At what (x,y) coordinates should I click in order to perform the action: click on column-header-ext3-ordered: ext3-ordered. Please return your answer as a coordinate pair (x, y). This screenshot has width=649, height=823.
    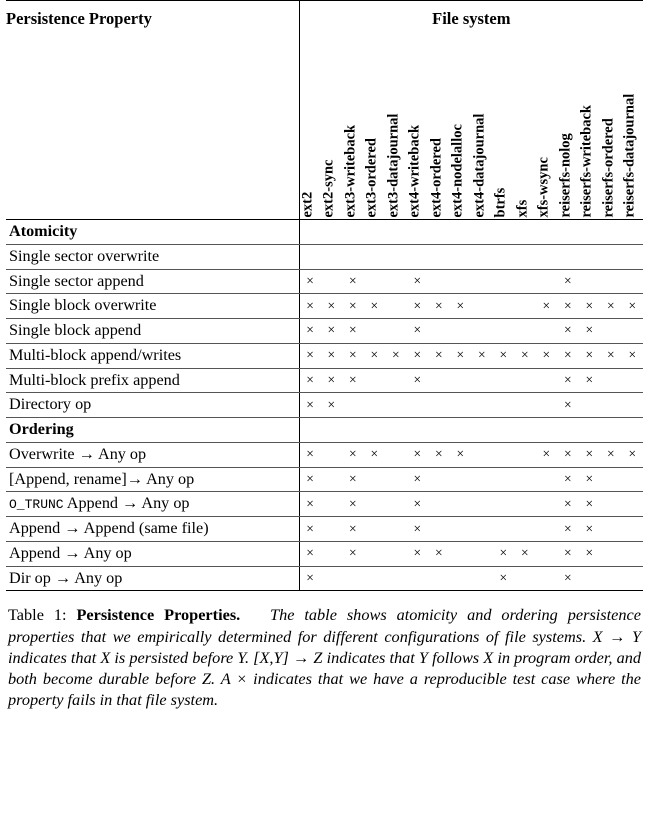
    Looking at the image, I should click on (374, 130).